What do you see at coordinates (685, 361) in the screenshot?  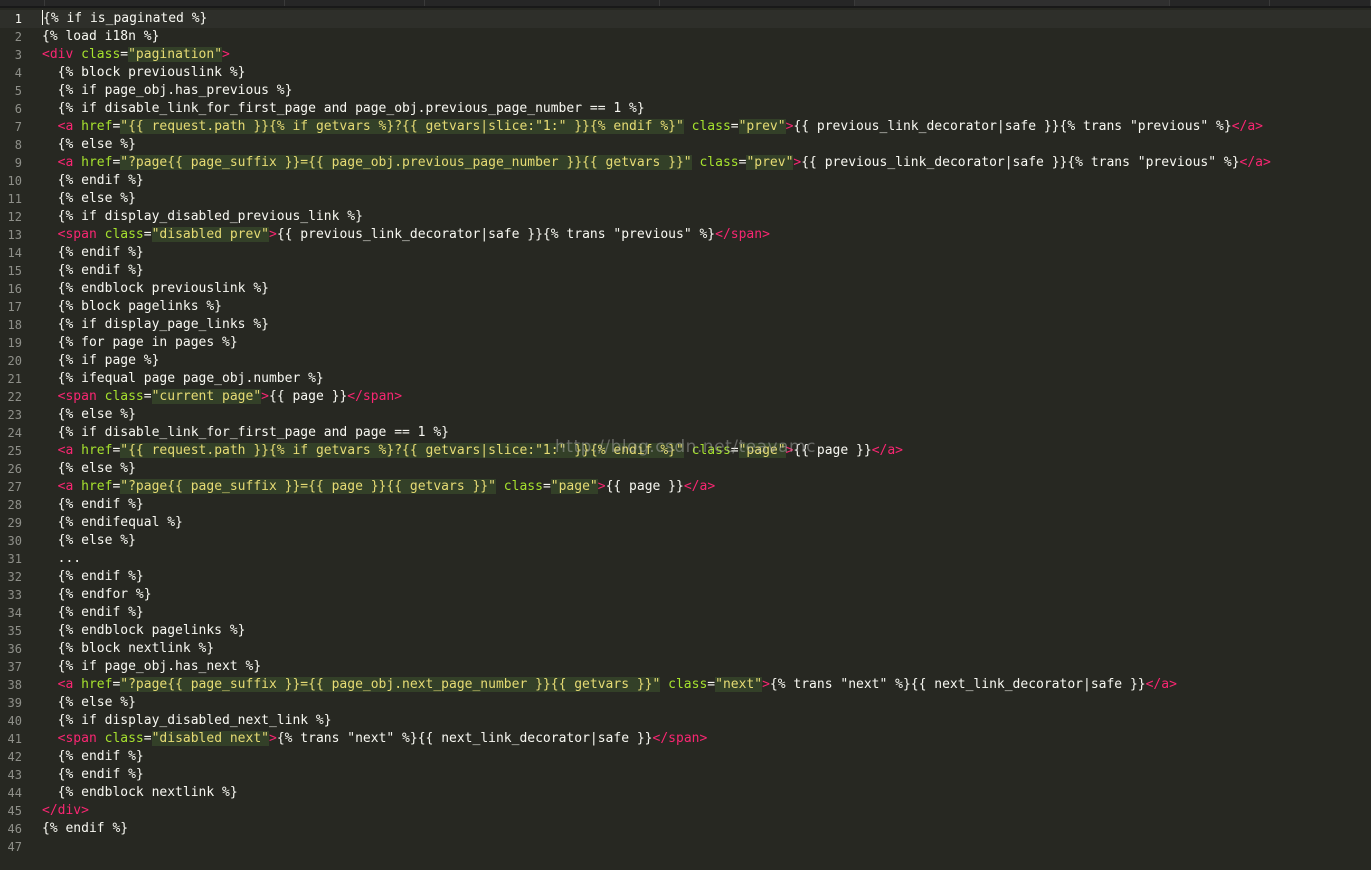 I see `code-line: 20 {% if page %}` at bounding box center [685, 361].